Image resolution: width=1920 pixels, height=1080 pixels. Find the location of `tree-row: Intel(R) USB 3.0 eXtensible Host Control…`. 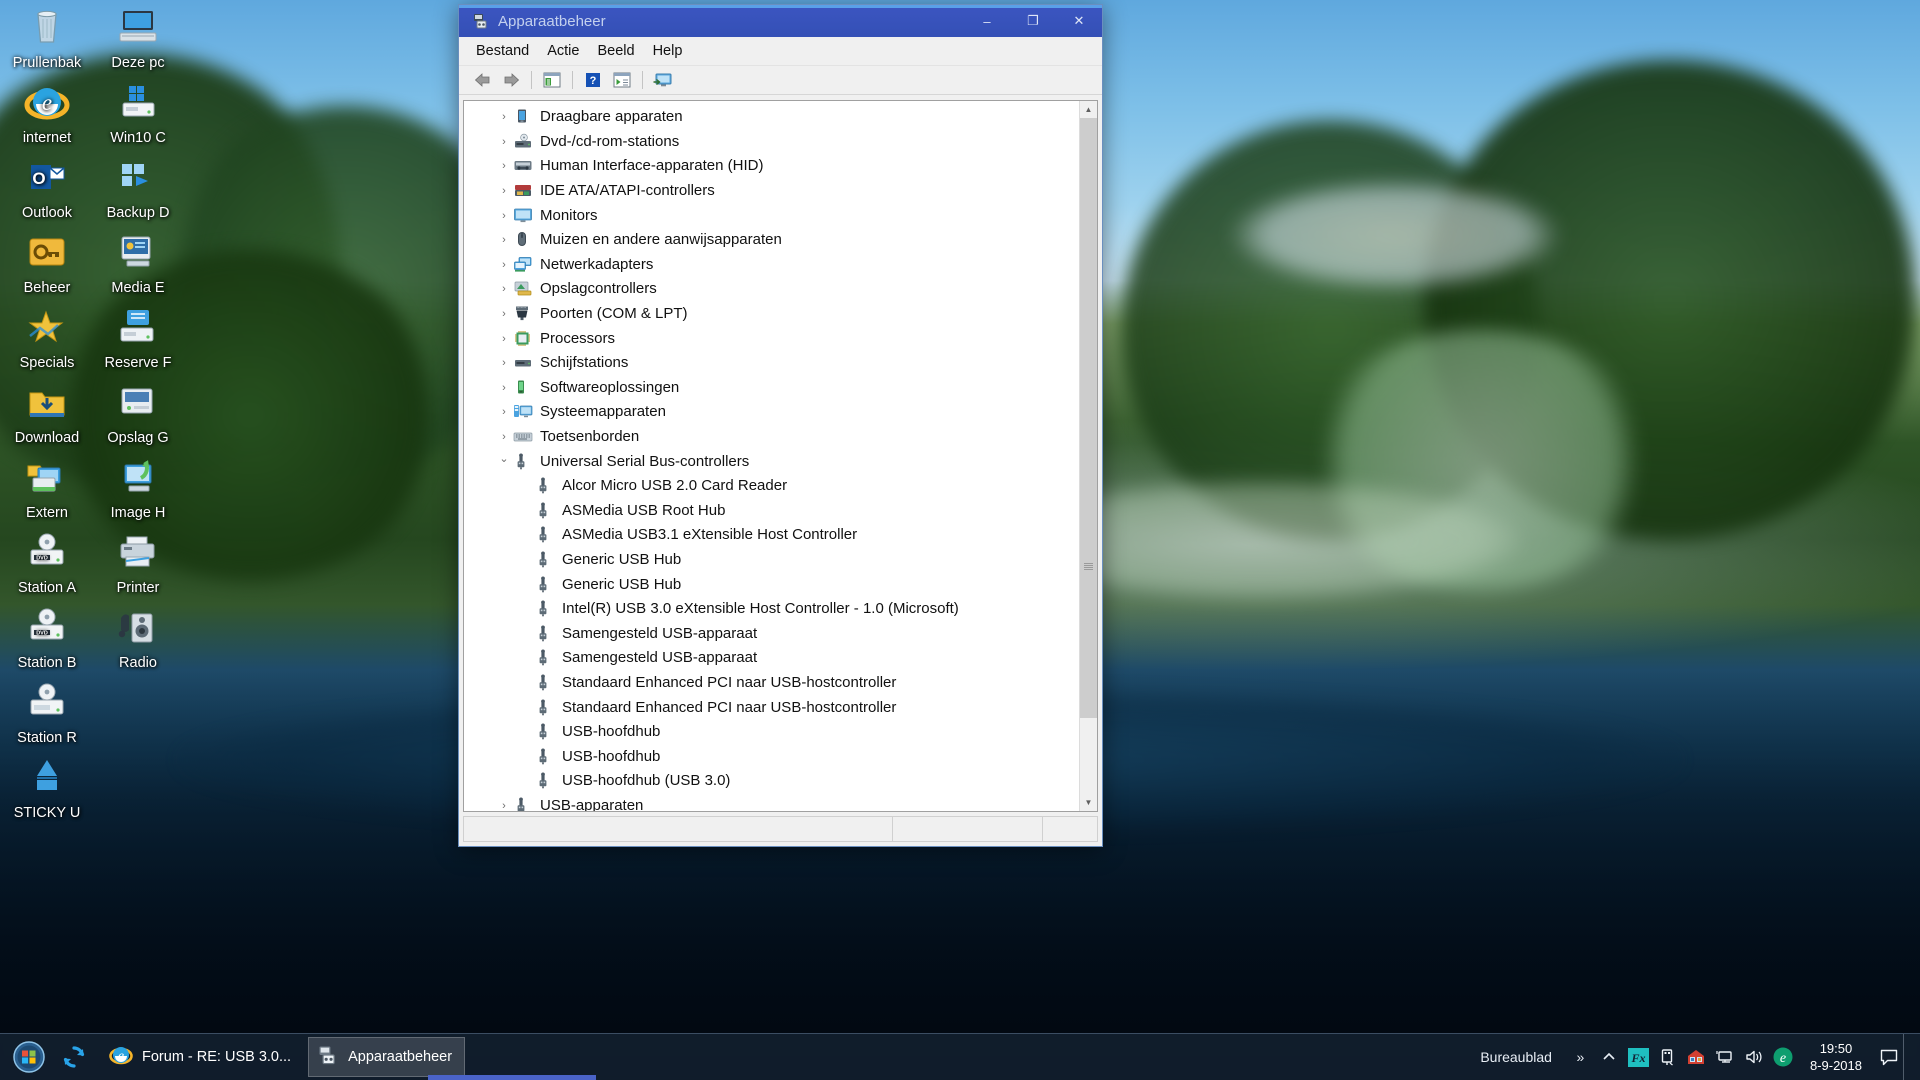

tree-row: Intel(R) USB 3.0 eXtensible Host Control… is located at coordinates (771, 609).